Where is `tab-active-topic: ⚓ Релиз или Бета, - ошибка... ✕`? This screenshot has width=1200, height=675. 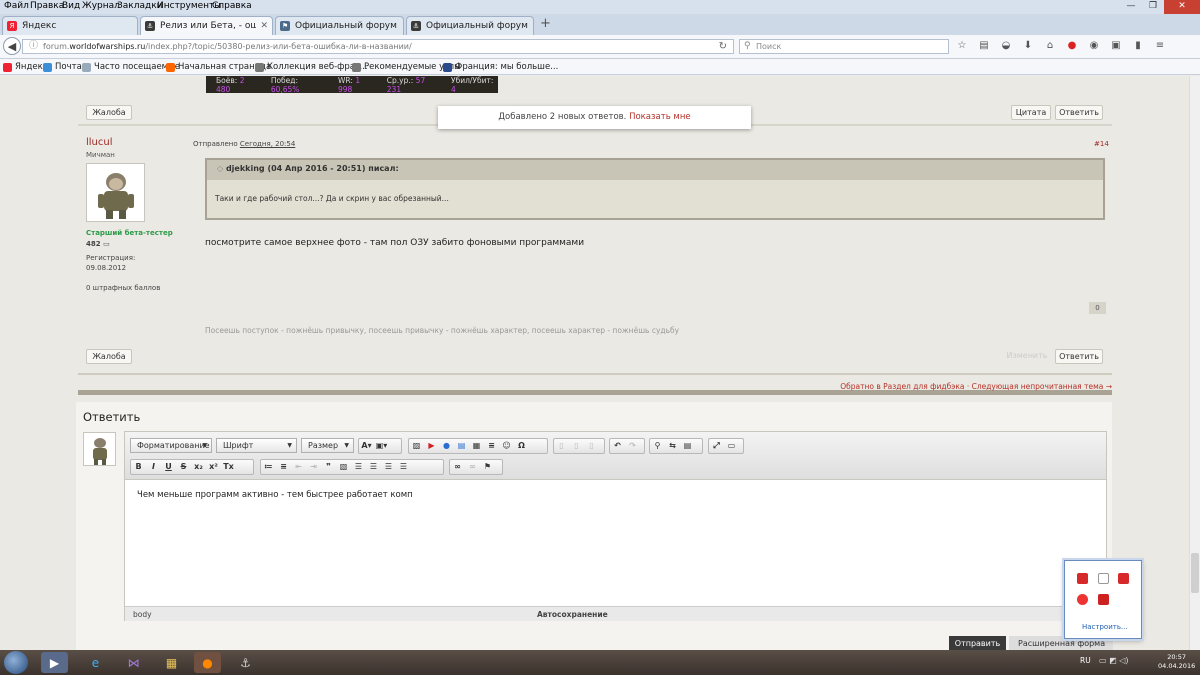 tab-active-topic: ⚓ Релиз или Бета, - ошибка... ✕ is located at coordinates (206, 25).